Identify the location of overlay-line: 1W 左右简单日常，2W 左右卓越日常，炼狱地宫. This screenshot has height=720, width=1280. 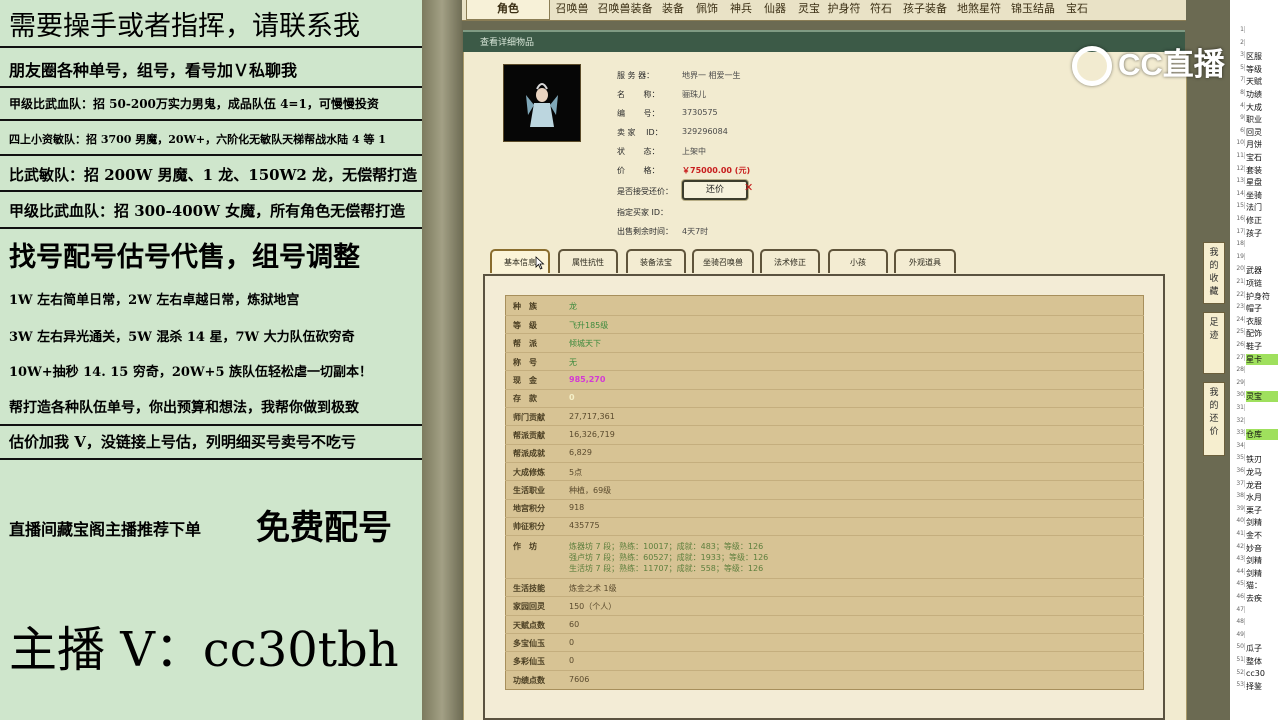
(154, 300).